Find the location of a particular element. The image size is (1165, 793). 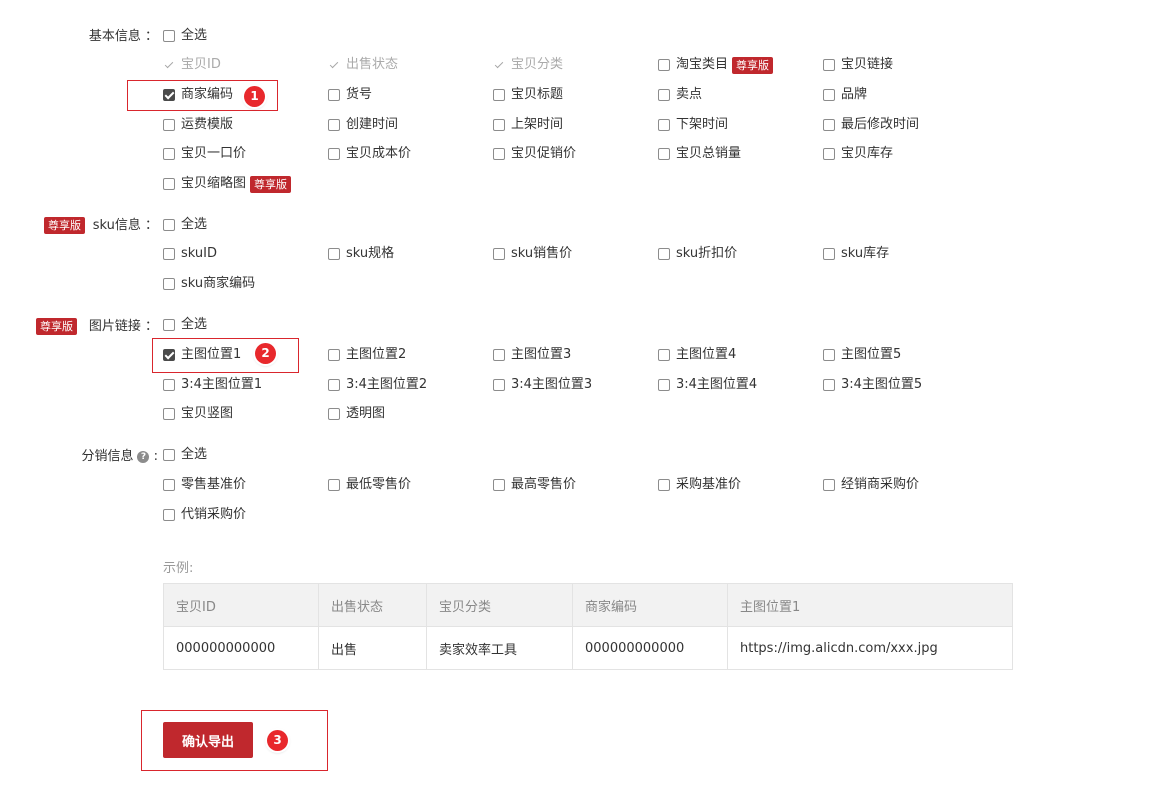

option-item: 3:4主图位置2 is located at coordinates (377, 385).